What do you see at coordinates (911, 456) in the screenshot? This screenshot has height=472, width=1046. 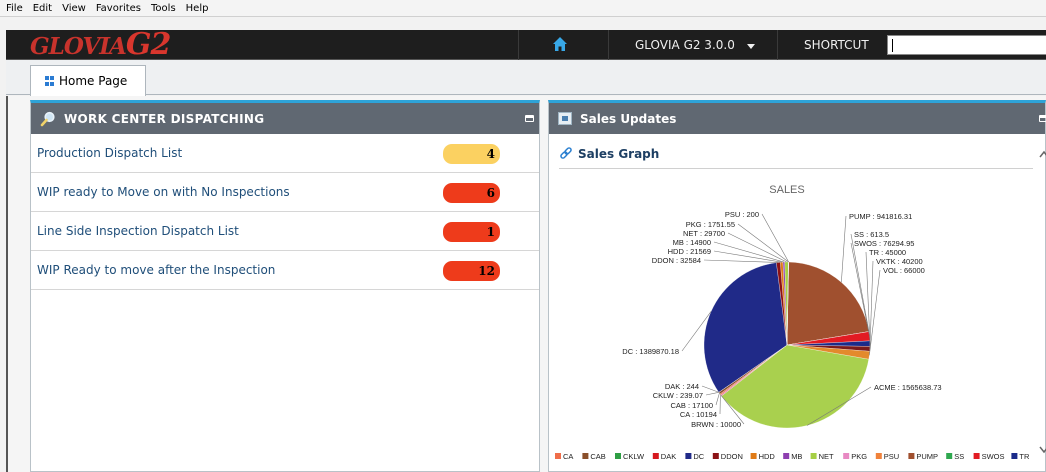 I see `legend-swatch-pump` at bounding box center [911, 456].